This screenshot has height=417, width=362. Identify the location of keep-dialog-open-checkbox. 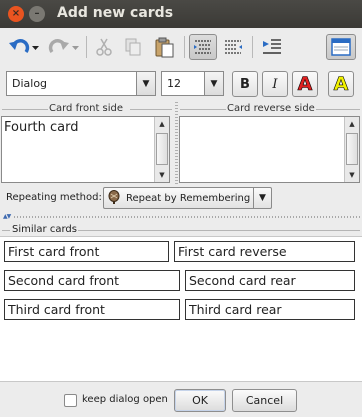
(70, 400).